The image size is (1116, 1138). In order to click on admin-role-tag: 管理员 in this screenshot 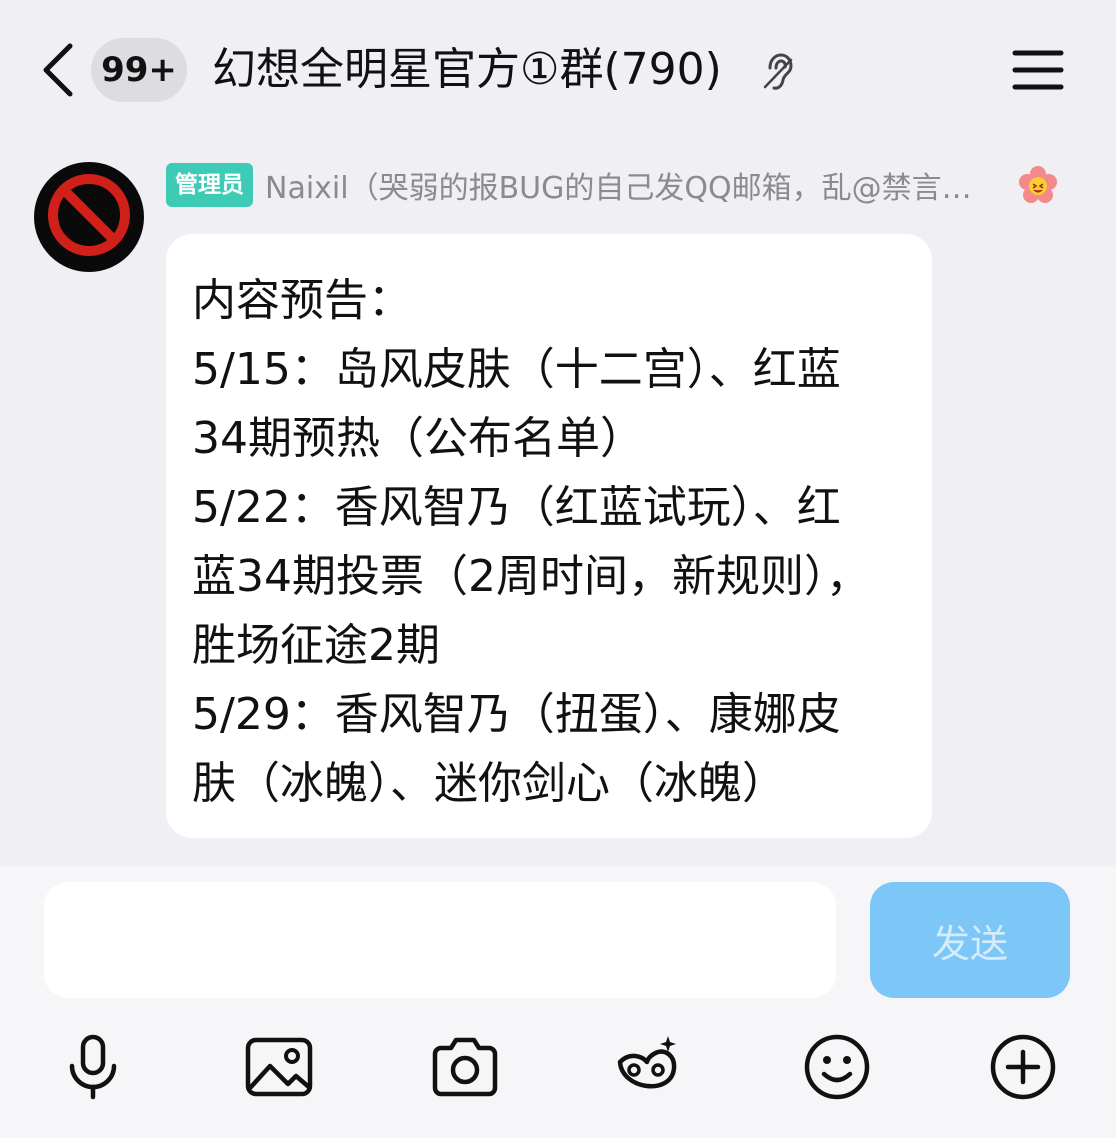, I will do `click(209, 185)`.